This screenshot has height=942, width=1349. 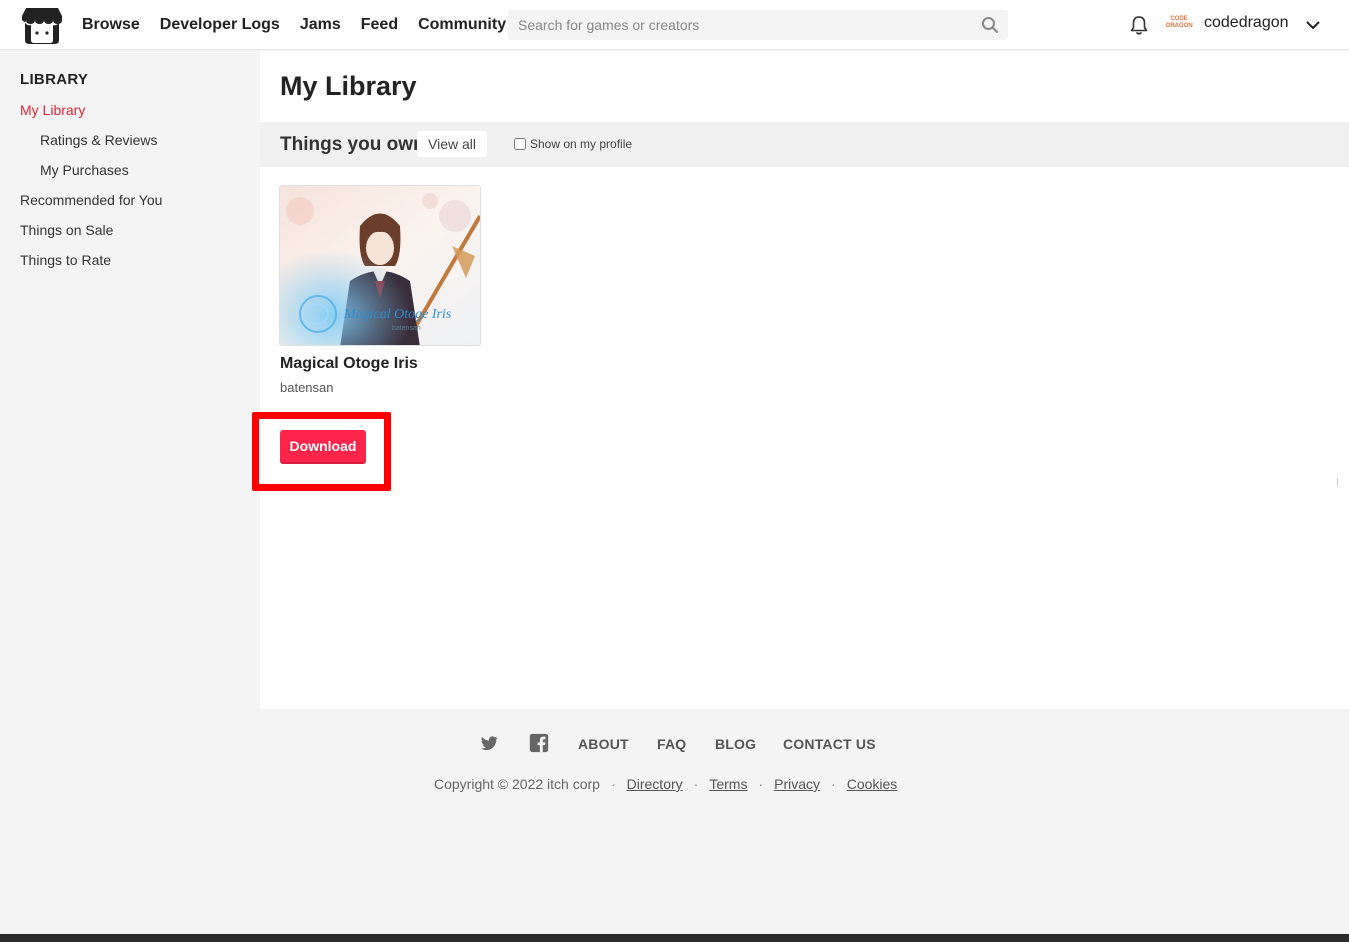 I want to click on footer-privacy-link: Privacy, so click(x=797, y=784).